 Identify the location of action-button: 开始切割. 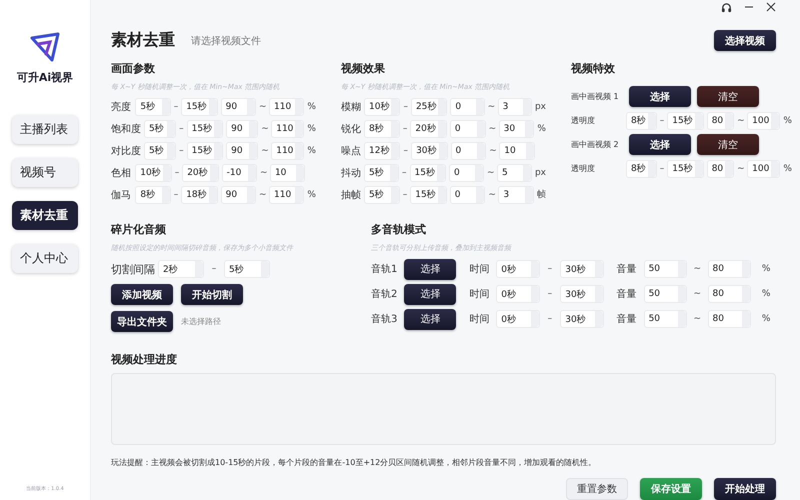
(212, 294).